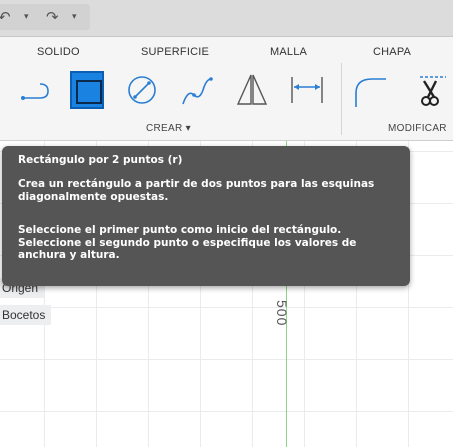  I want to click on circle-icon, so click(142, 90).